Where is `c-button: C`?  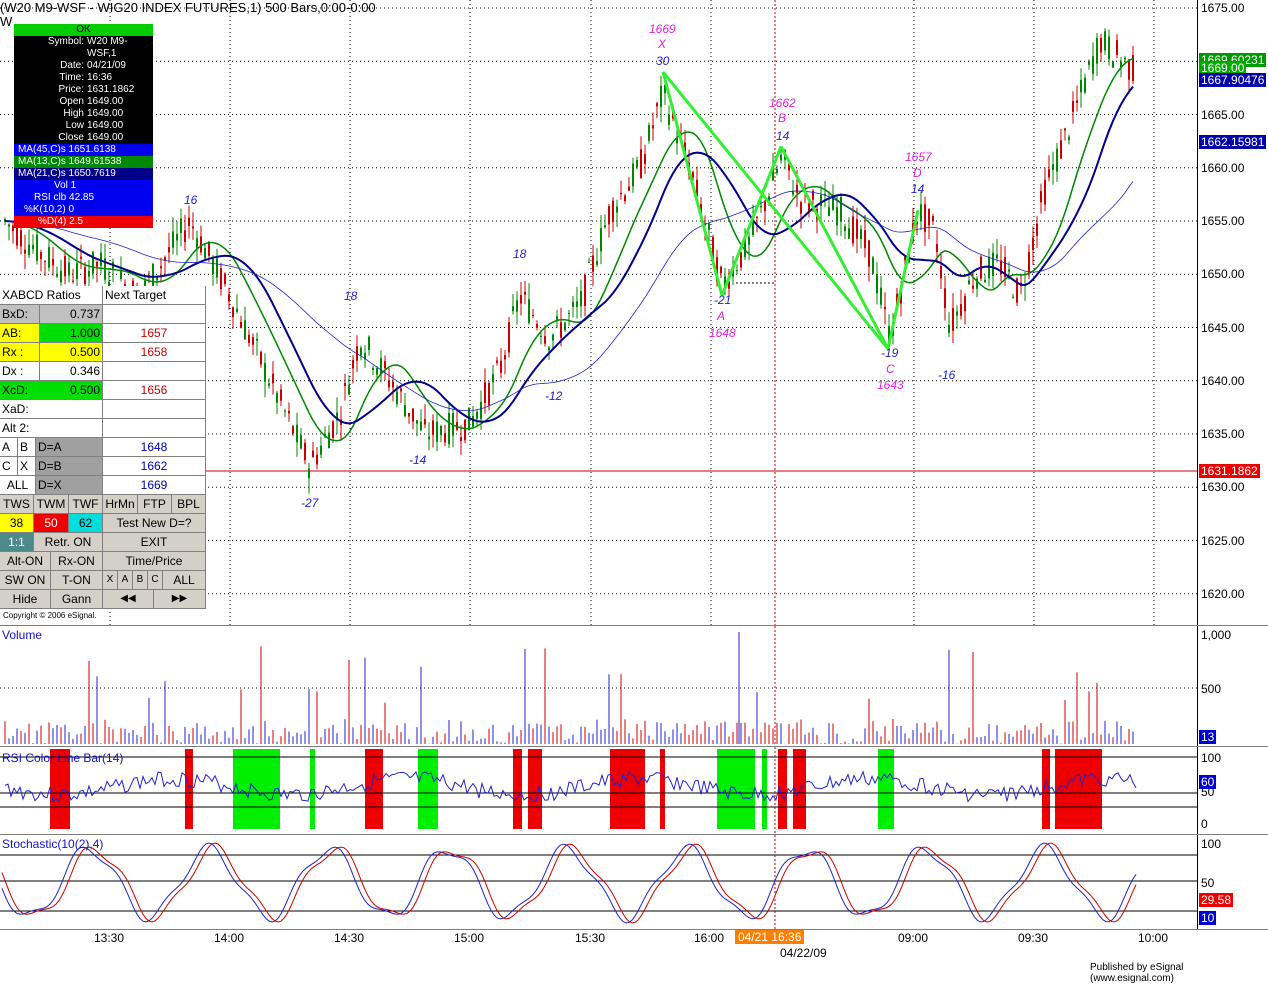 c-button: C is located at coordinates (155, 580).